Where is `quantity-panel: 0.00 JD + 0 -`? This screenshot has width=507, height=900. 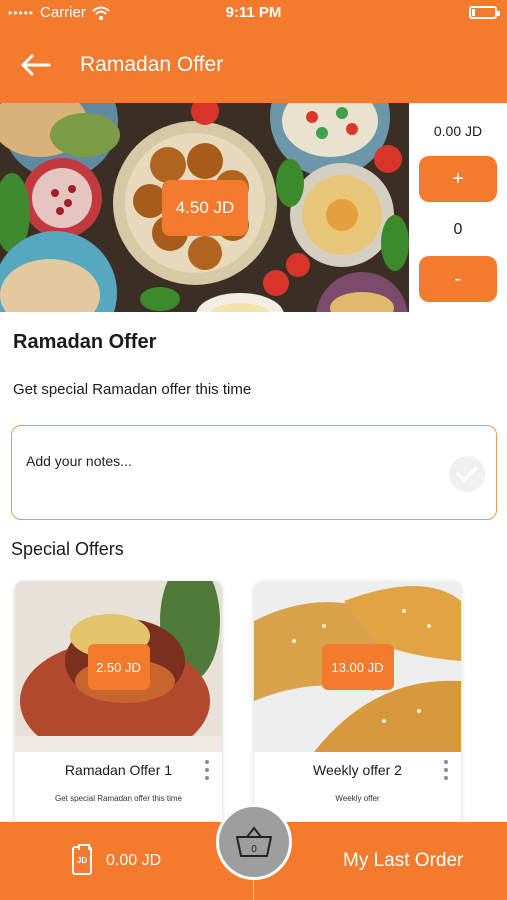
quantity-panel: 0.00 JD + 0 - is located at coordinates (458, 207).